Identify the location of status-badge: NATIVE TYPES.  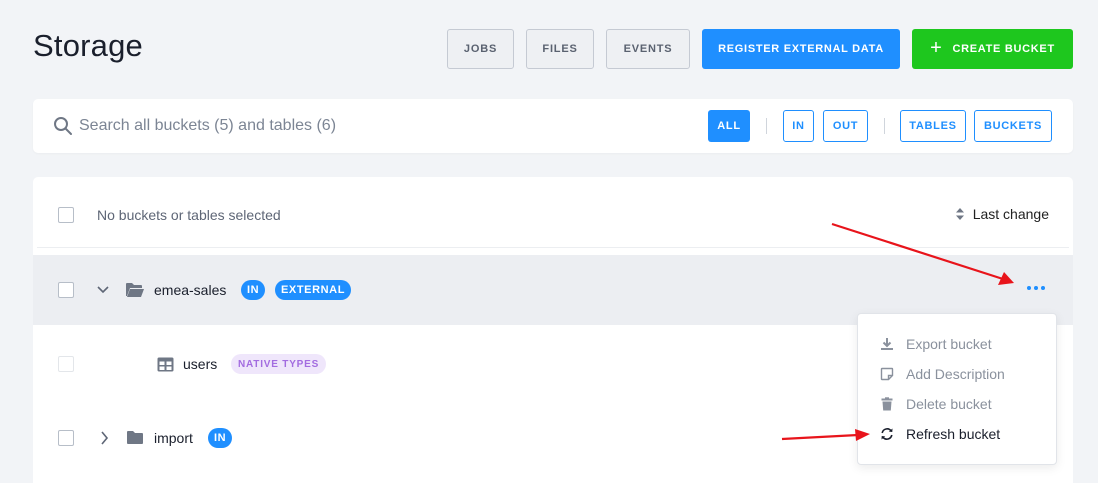
(279, 364).